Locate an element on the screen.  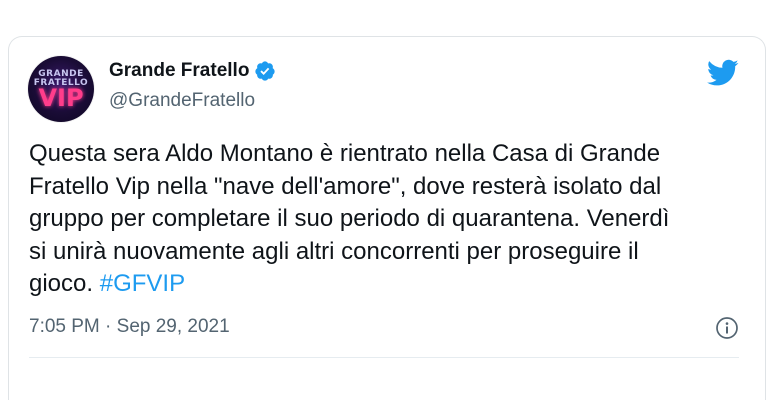
author-name: Grande Fratello is located at coordinates (179, 71).